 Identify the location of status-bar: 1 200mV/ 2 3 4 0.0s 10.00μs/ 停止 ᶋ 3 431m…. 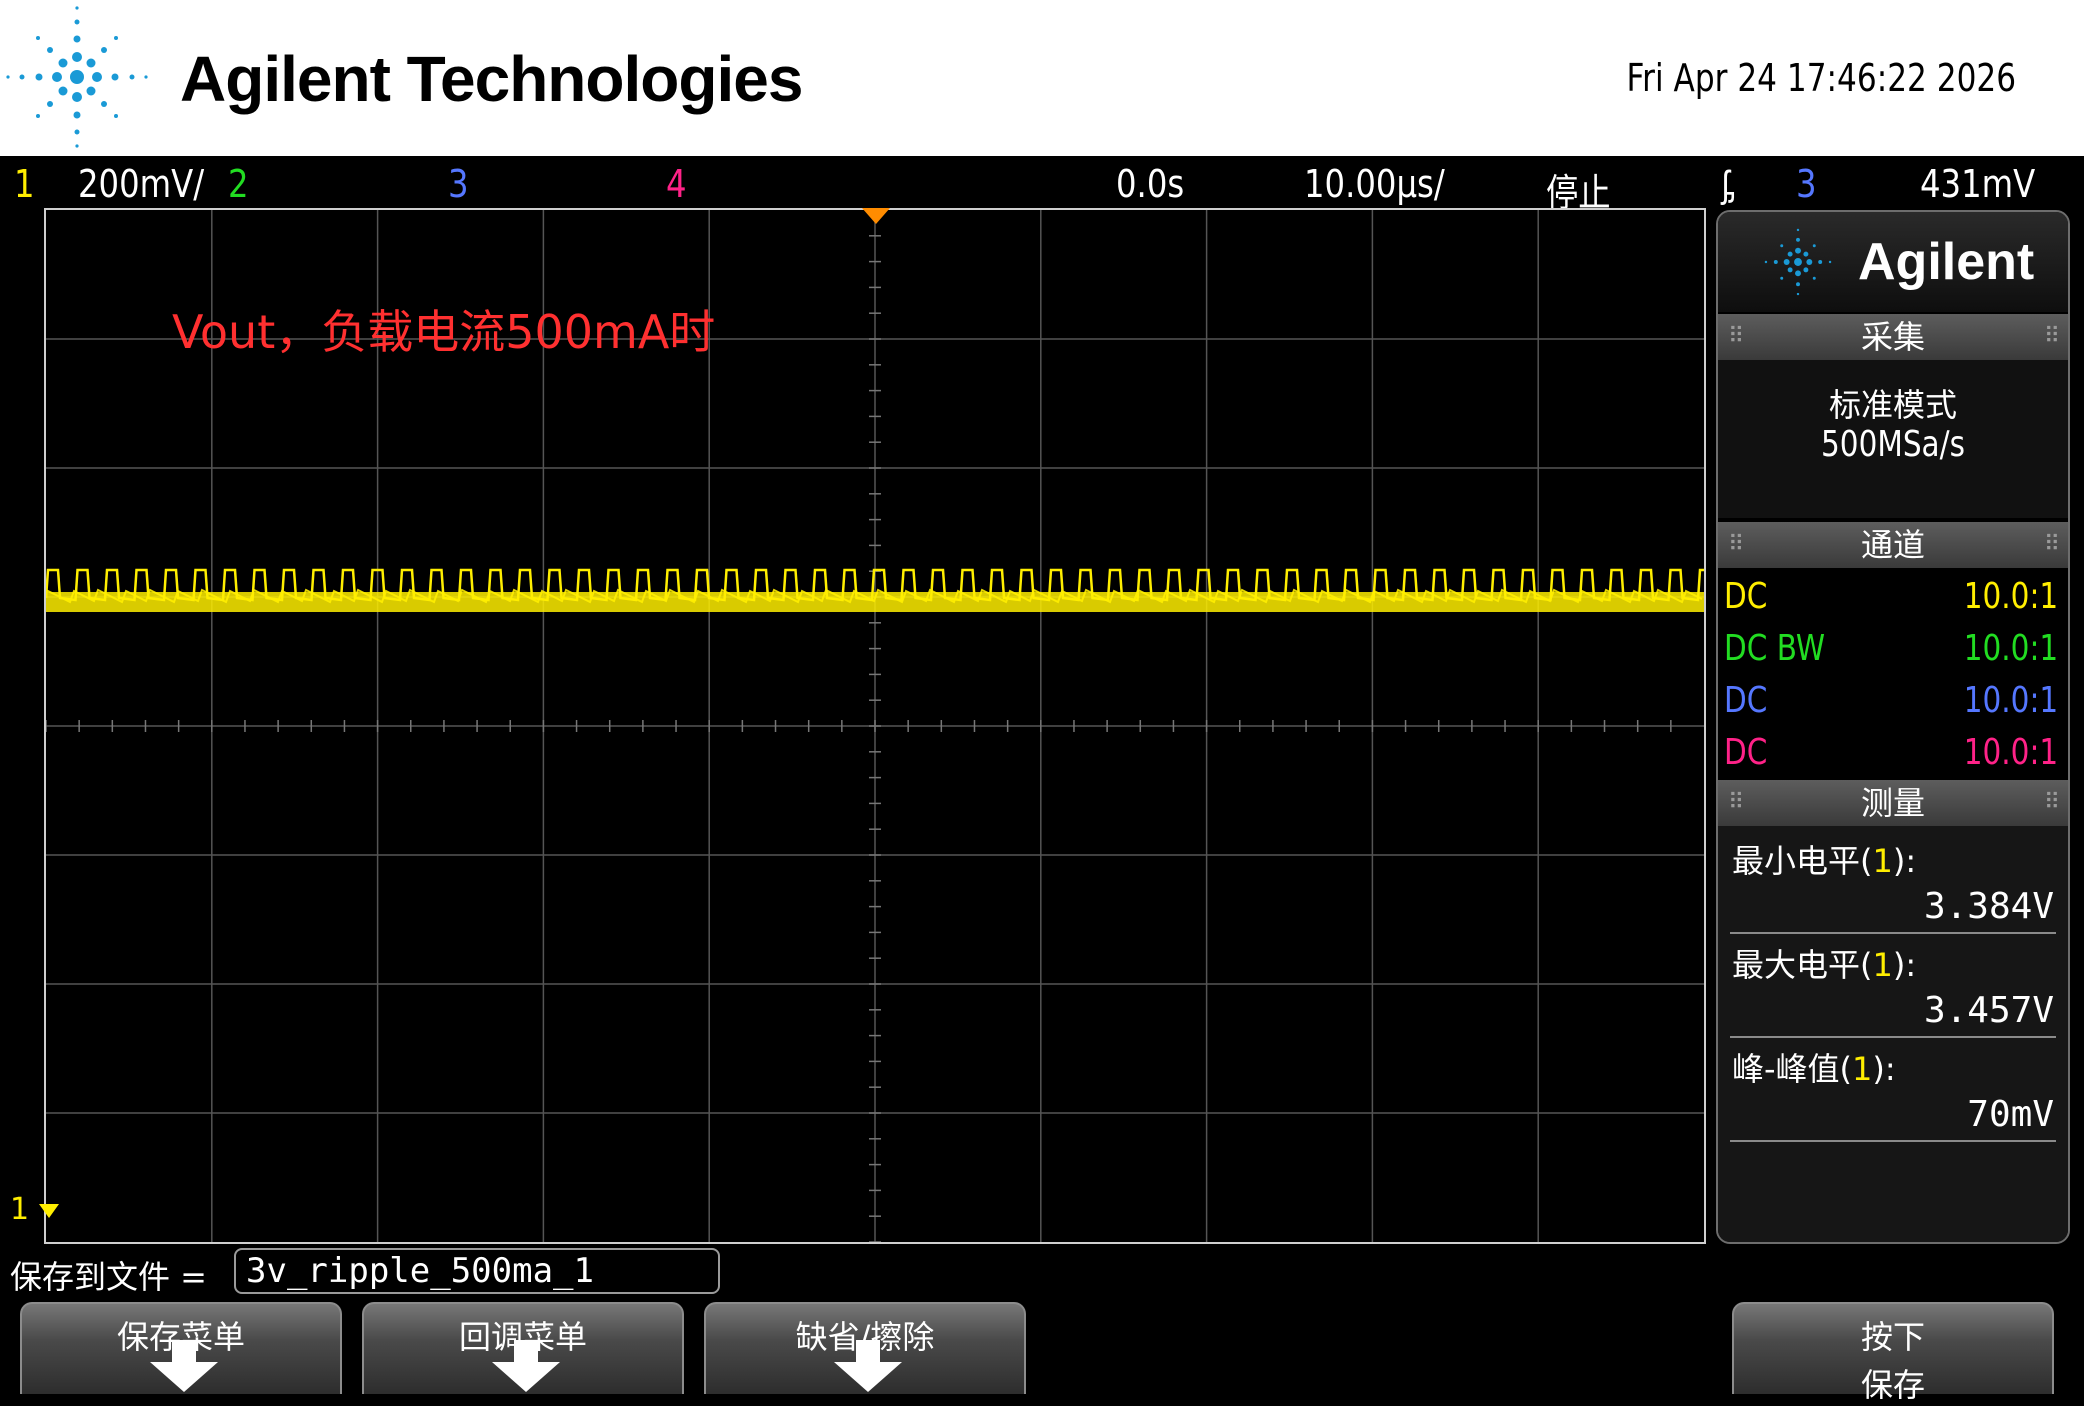
(1042, 186).